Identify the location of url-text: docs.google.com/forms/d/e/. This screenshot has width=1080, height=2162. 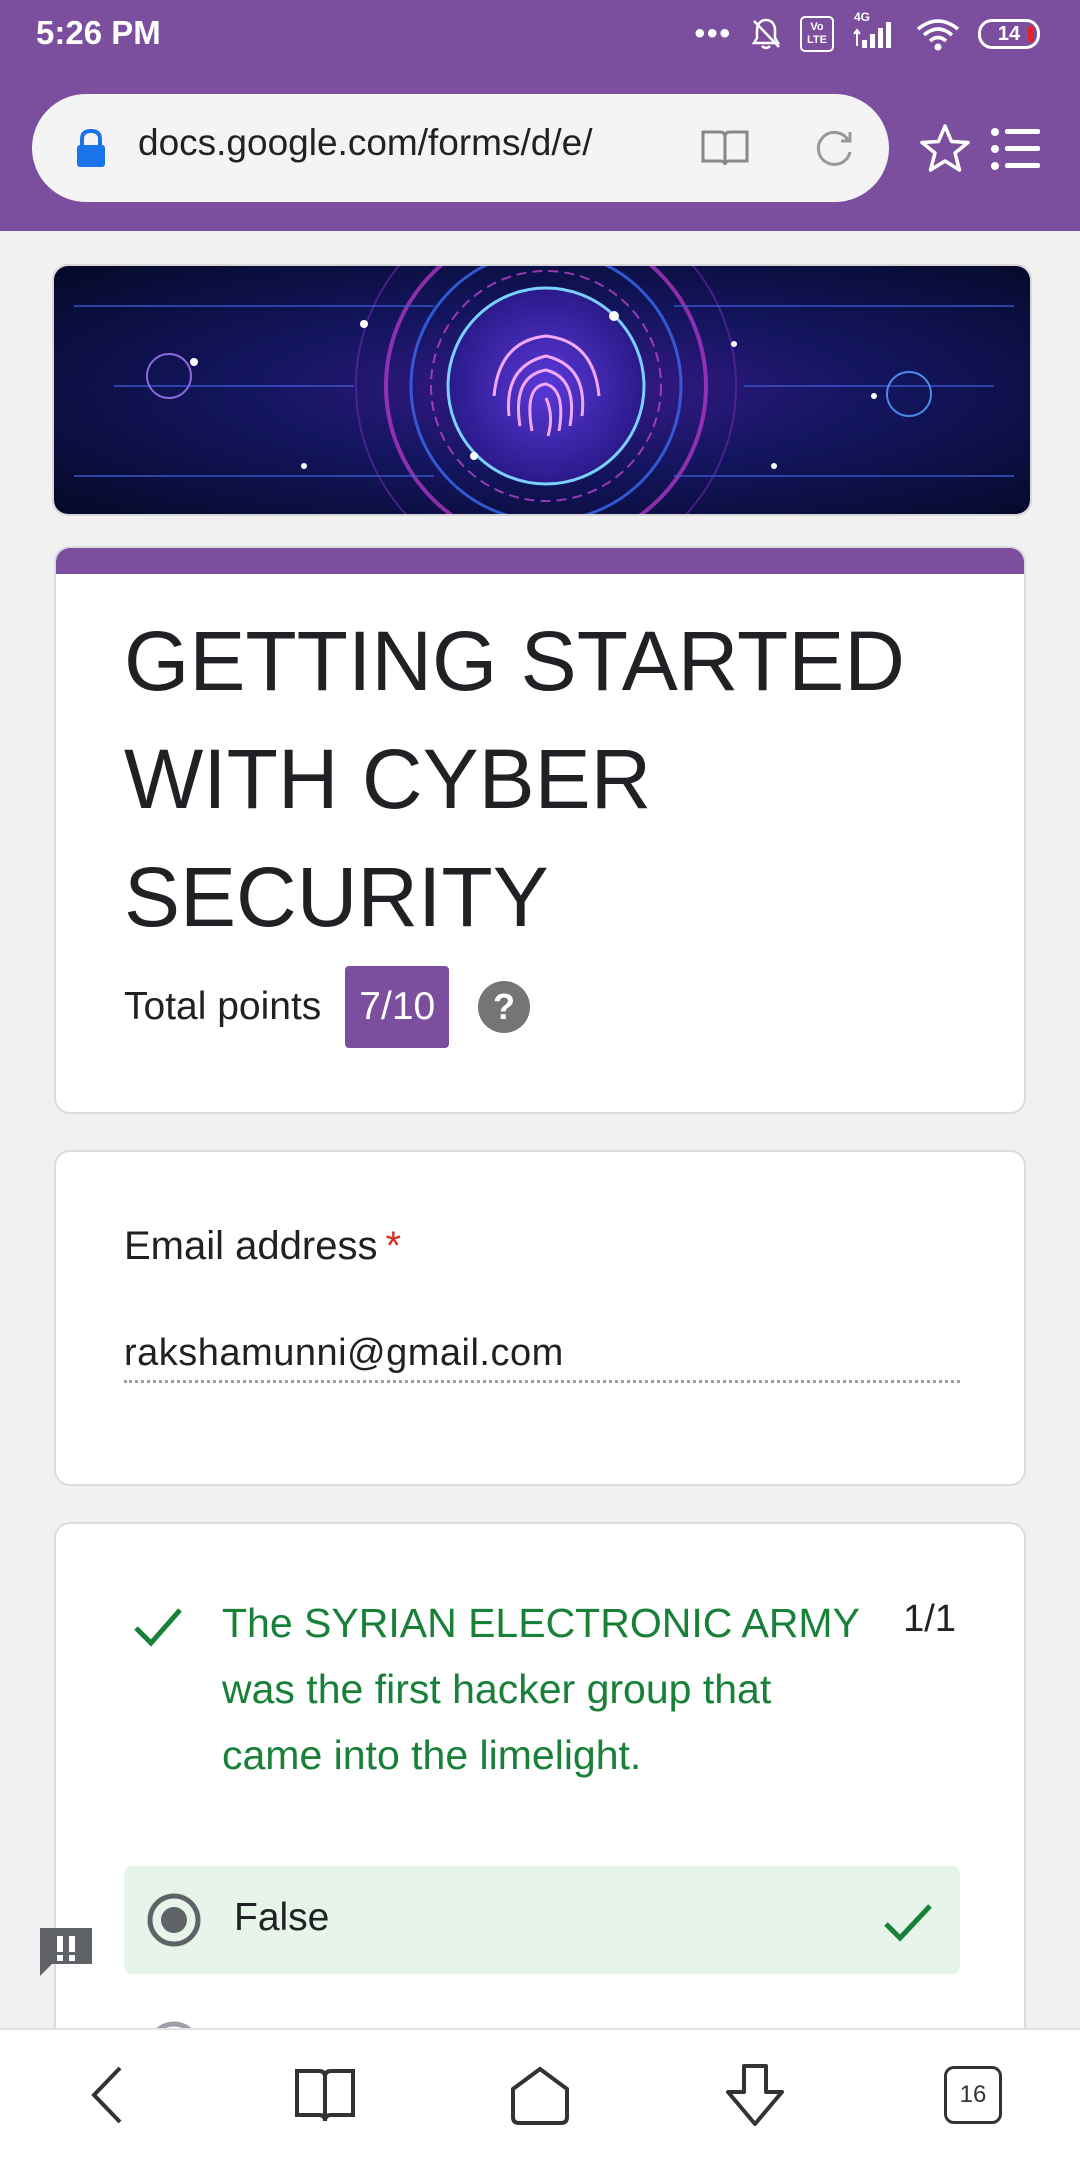
(365, 143).